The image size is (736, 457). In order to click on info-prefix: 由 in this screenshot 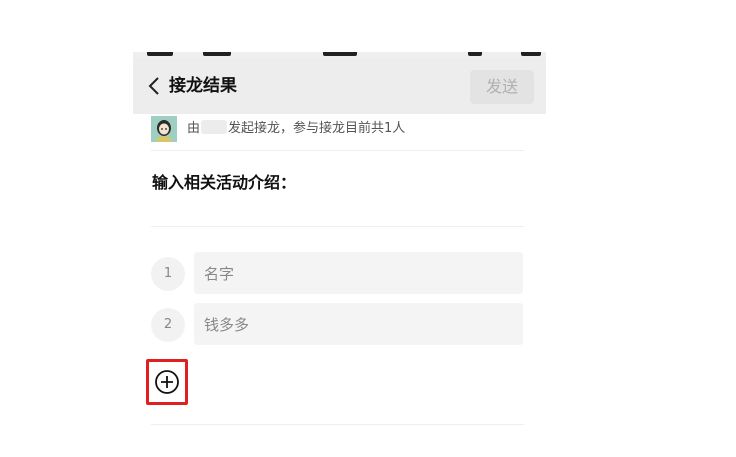, I will do `click(194, 128)`.